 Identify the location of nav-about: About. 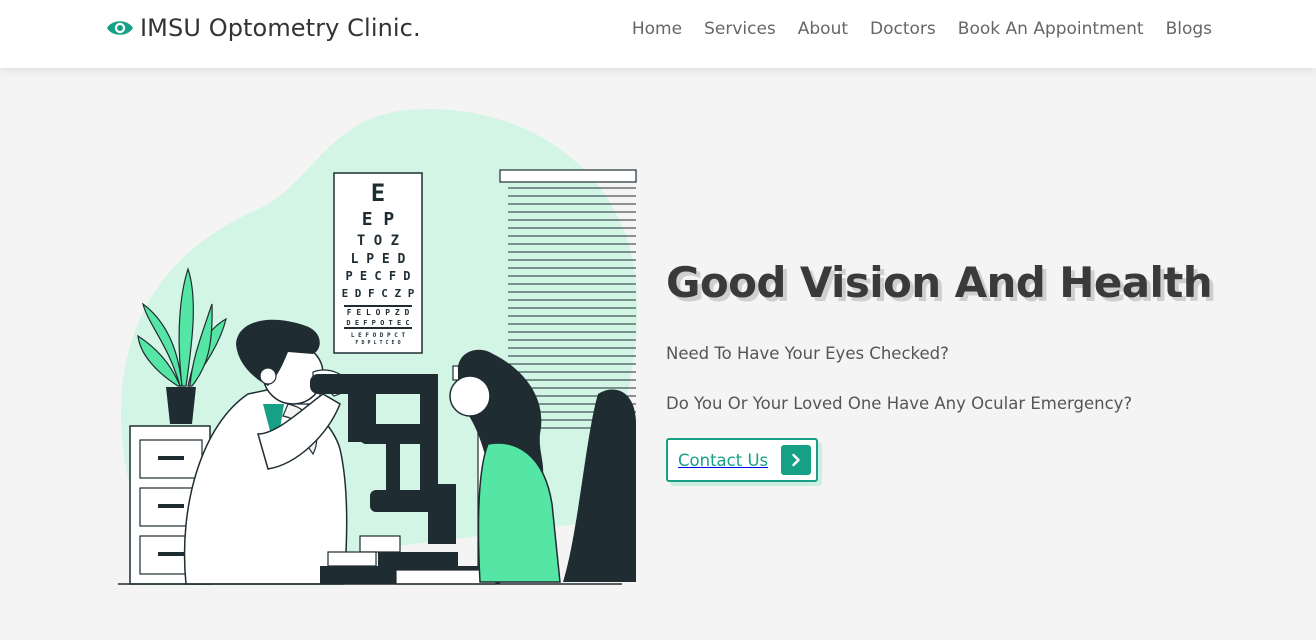
(823, 29).